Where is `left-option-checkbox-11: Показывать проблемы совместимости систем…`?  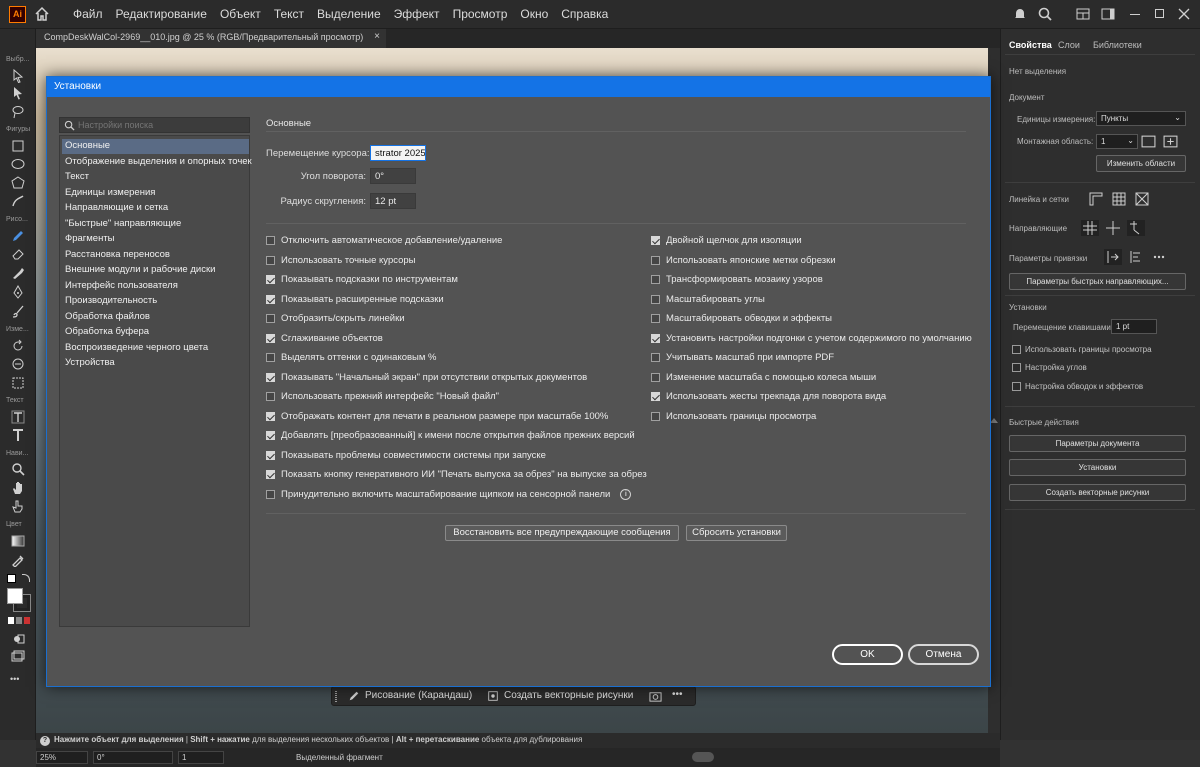 left-option-checkbox-11: Показывать проблемы совместимости систем… is located at coordinates (406, 455).